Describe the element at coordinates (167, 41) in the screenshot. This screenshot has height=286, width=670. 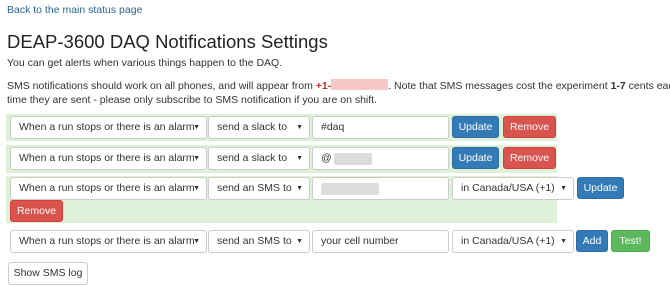
I see `page-title: DEAP-3600 DAQ Notifications Settings` at that location.